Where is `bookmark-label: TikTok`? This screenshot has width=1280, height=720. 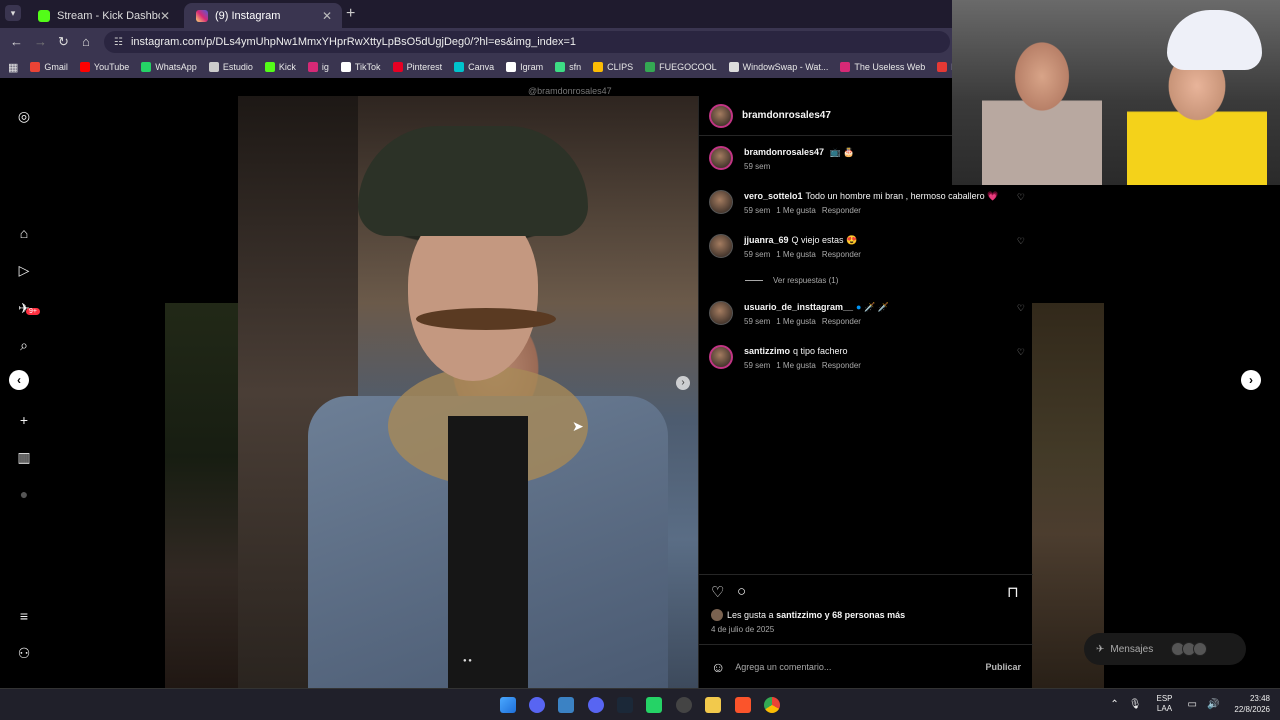
bookmark-label: TikTok is located at coordinates (367, 67).